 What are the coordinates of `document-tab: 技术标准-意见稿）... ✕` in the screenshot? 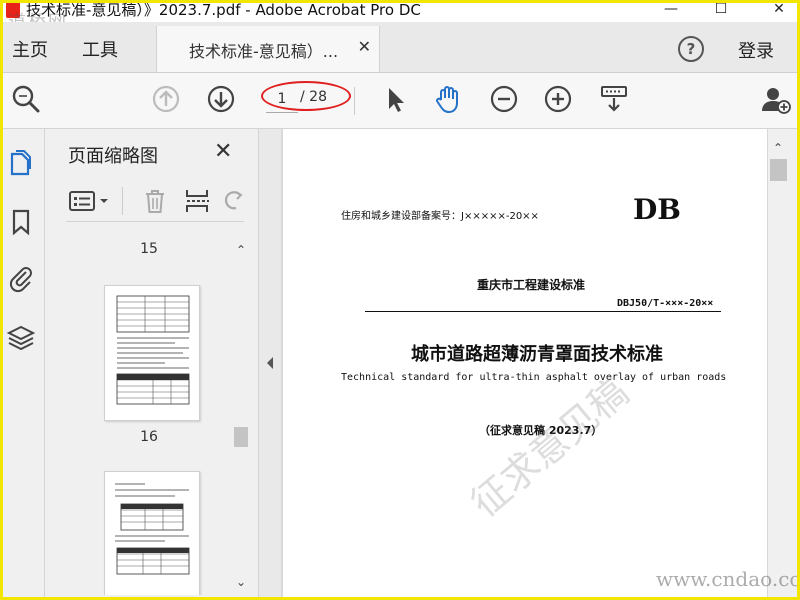 It's located at (268, 49).